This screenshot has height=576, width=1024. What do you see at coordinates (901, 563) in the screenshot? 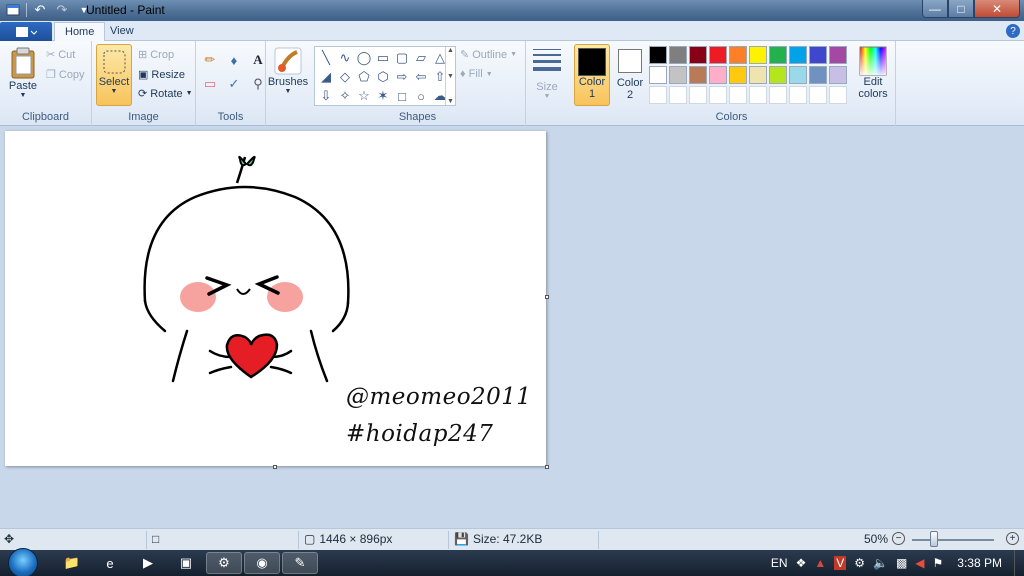
I see `network-icon: ▩` at bounding box center [901, 563].